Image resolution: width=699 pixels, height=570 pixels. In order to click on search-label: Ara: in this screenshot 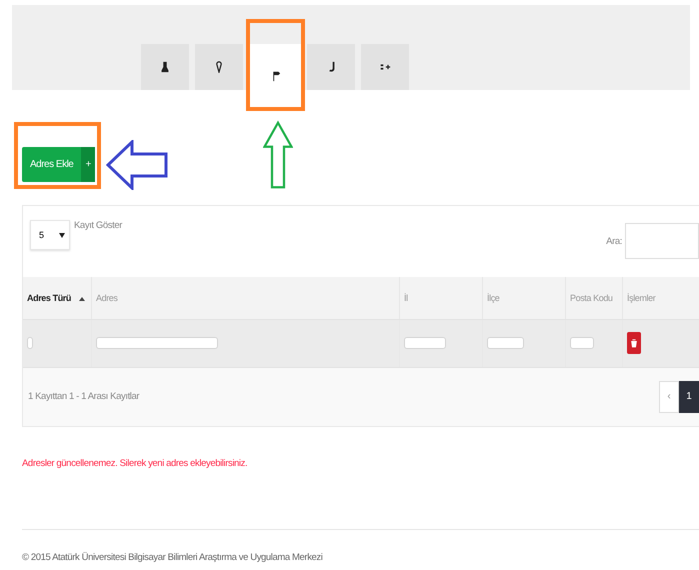, I will do `click(614, 241)`.